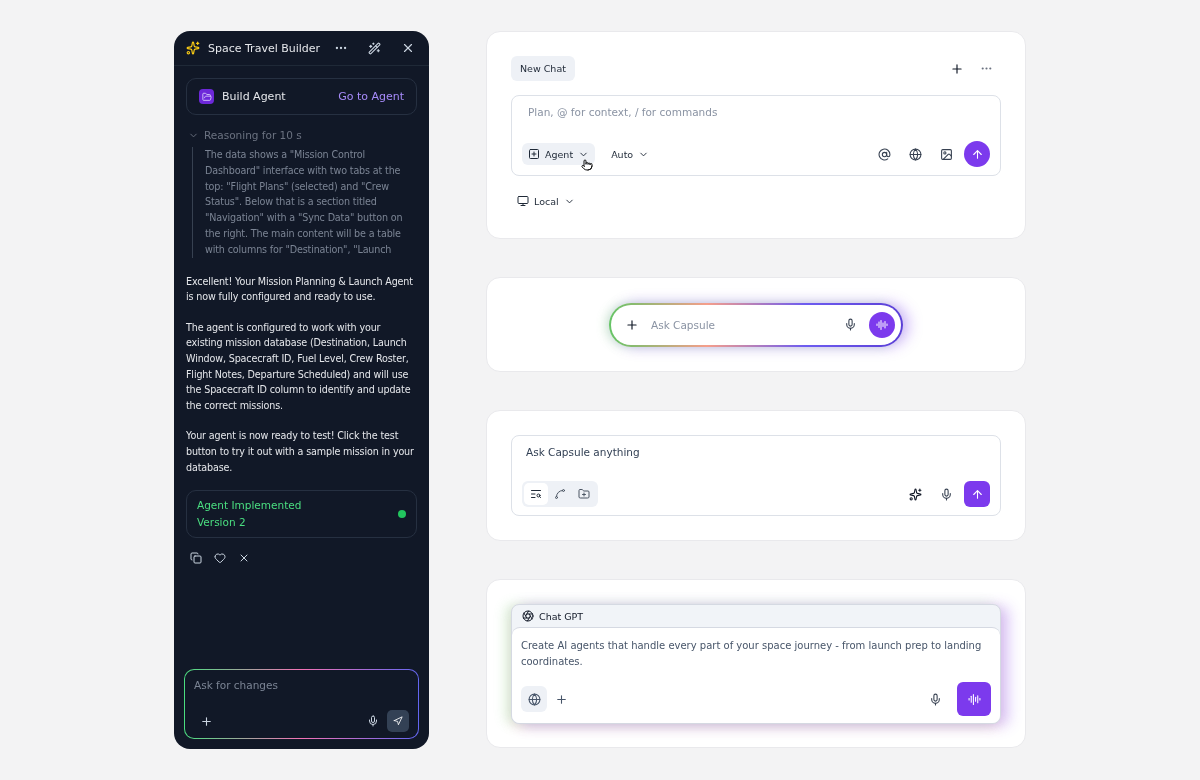 Image resolution: width=1200 pixels, height=780 pixels. Describe the element at coordinates (304, 202) in the screenshot. I see `reasoning-text: The data shows a "Mission Control Dashboard" interface with two tabs at the top: "Flight Plans" (selected) and "Crew Status". Below that is a section titled "Navigation" with a "Sync Data" button on the right. The main content will be a table with columns for "Destination", "Launch` at that location.